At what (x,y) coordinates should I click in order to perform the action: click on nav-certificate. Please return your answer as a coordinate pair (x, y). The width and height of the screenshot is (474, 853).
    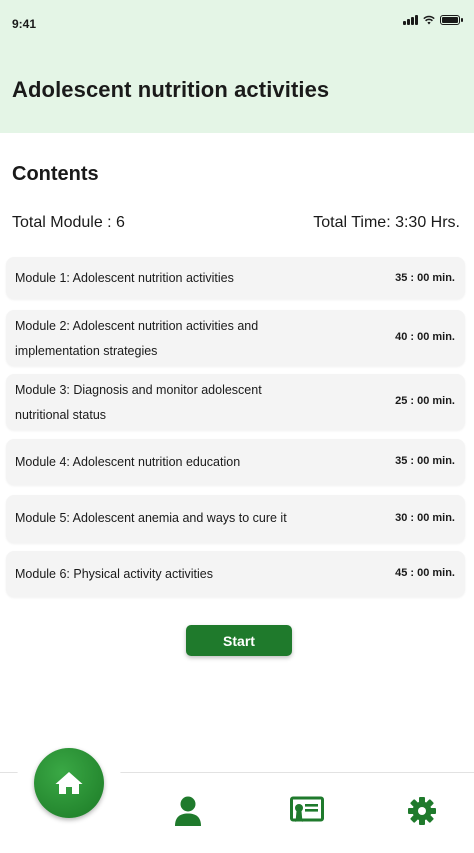
    Looking at the image, I should click on (307, 811).